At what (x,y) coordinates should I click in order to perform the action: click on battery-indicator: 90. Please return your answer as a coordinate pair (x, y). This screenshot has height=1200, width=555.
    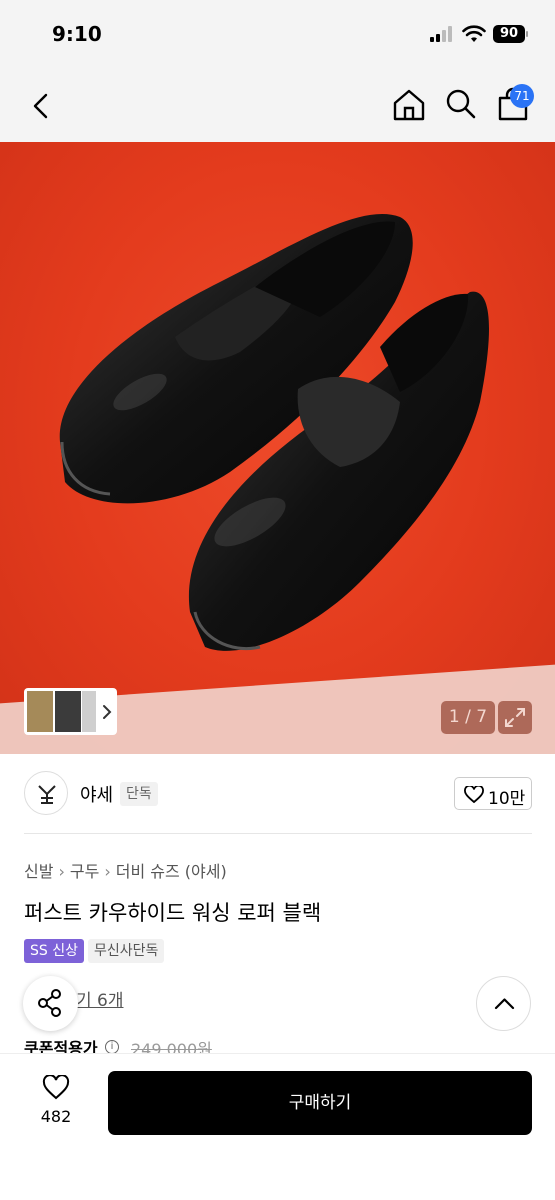
    Looking at the image, I should click on (509, 34).